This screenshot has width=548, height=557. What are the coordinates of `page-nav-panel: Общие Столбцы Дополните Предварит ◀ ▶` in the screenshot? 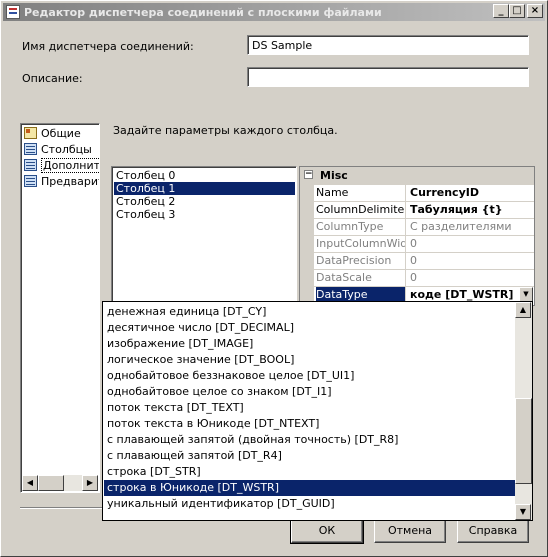 It's located at (60, 308).